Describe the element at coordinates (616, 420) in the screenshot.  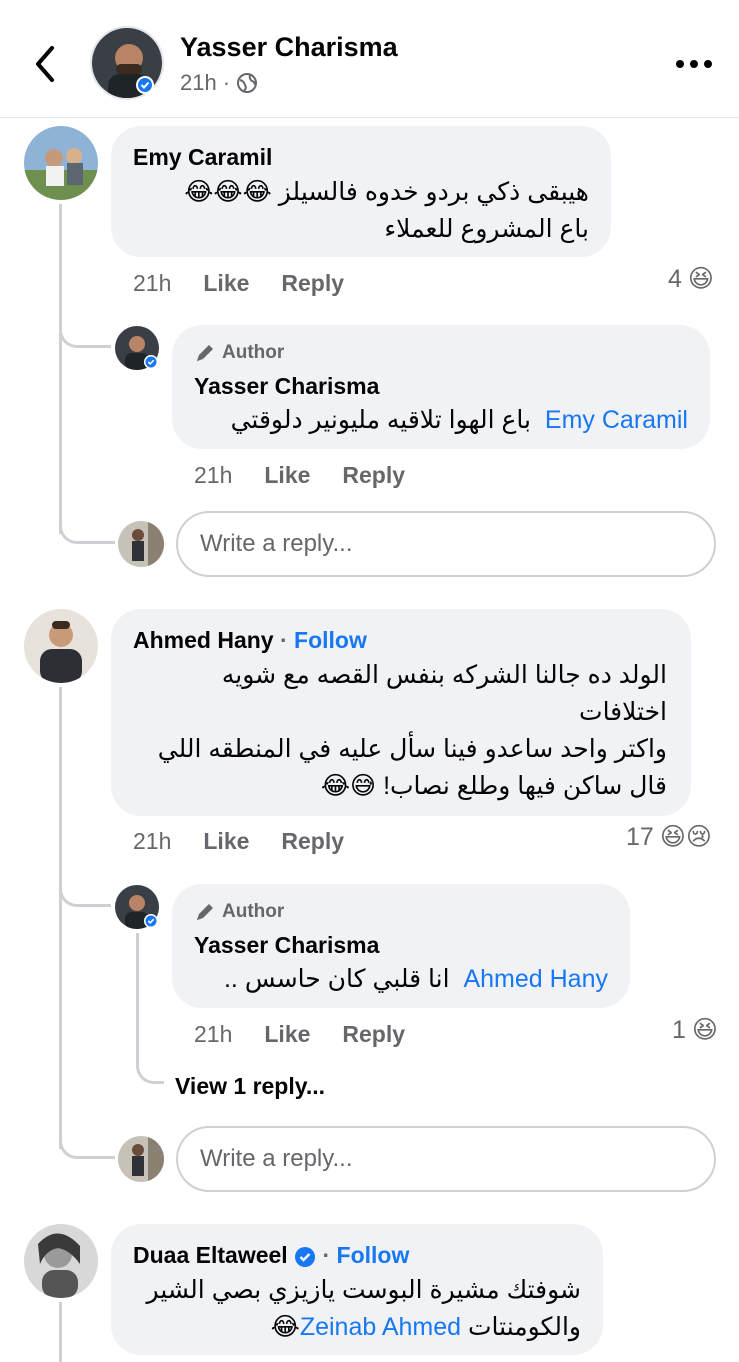
I see `mention-link: Emy Caramil` at that location.